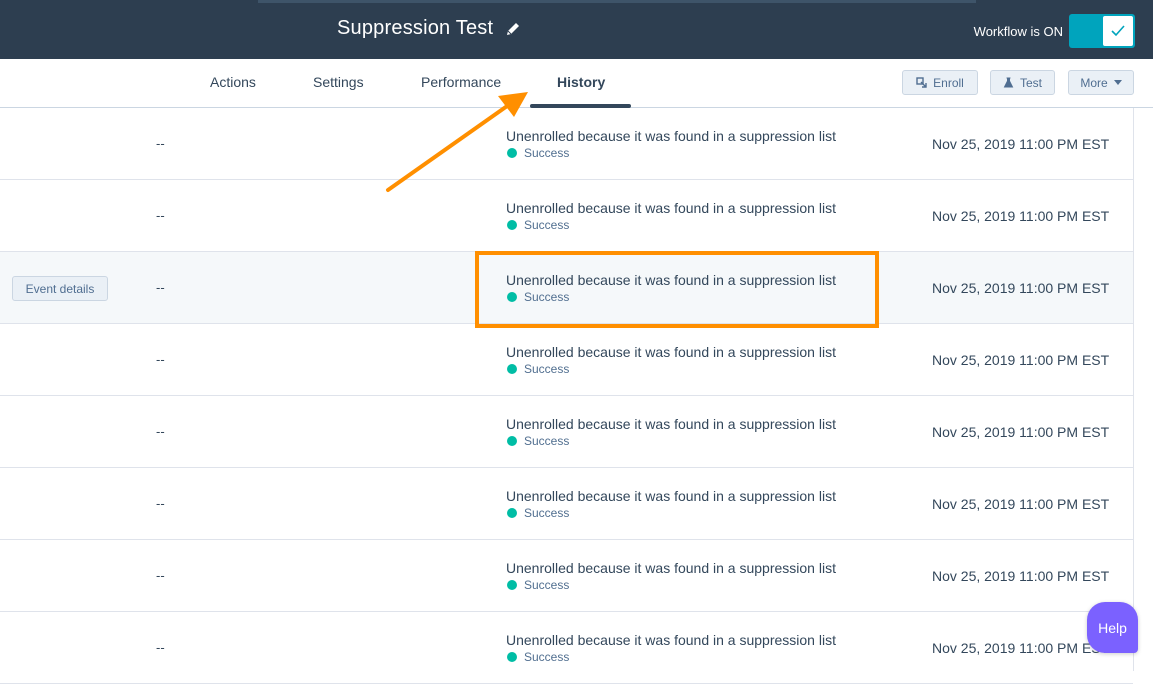 Image resolution: width=1153 pixels, height=684 pixels. What do you see at coordinates (415, 28) in the screenshot?
I see `workflow-title: Suppression Test` at bounding box center [415, 28].